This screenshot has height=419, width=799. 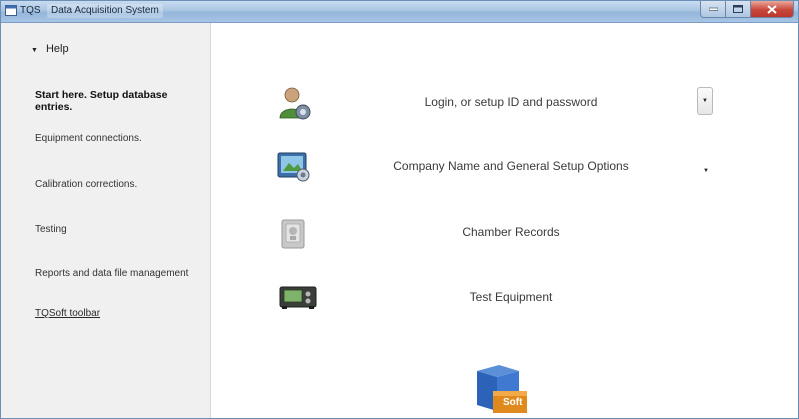 I want to click on maximize-icon, so click(x=738, y=9).